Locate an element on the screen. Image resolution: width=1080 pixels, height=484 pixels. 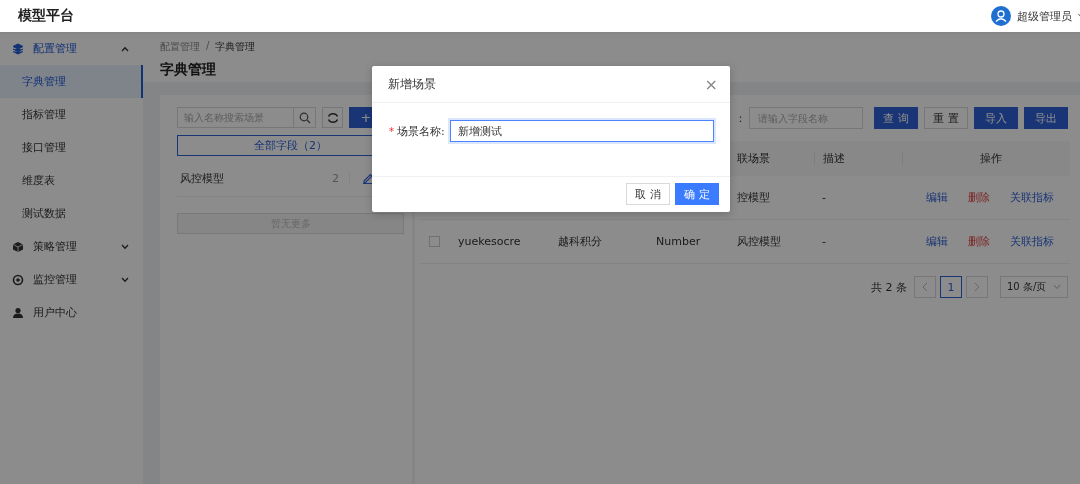
table-cell: Number is located at coordinates (678, 241).